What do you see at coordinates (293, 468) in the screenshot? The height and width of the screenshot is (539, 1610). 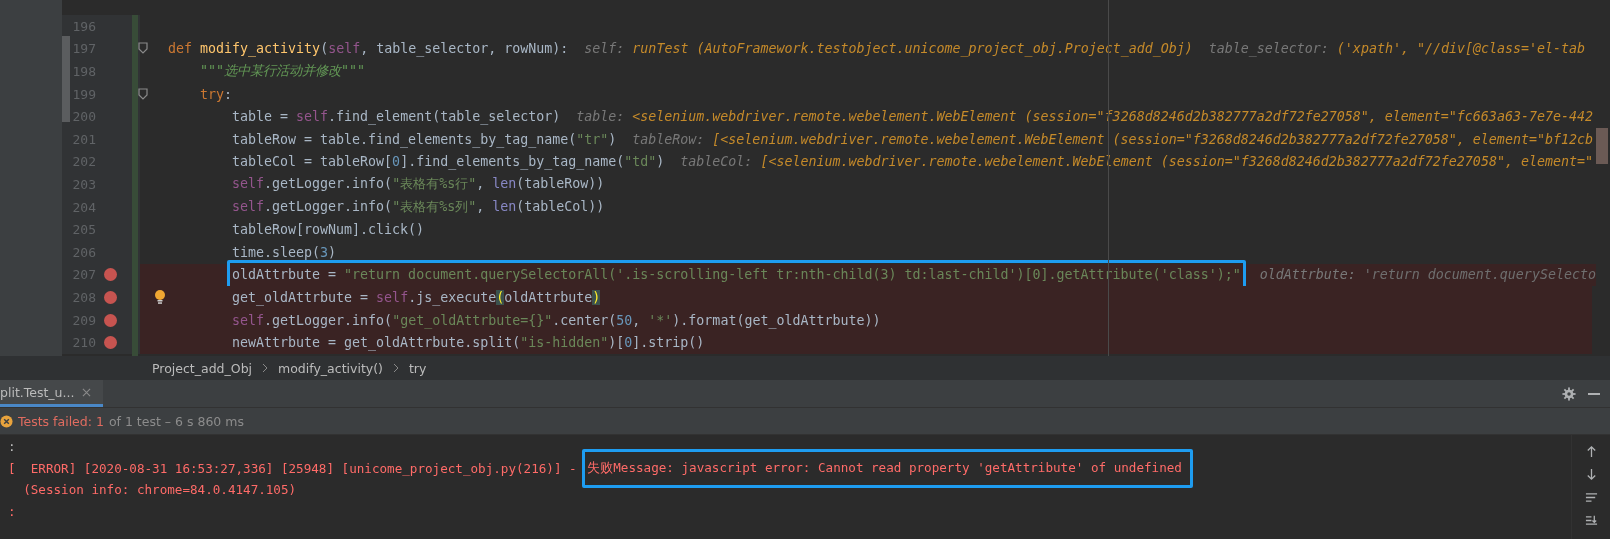 I see `console-line: [ ERROR] [2020-08-31 16:53:27,336] [25948] [unicome_project_obj.py(216)] -` at bounding box center [293, 468].